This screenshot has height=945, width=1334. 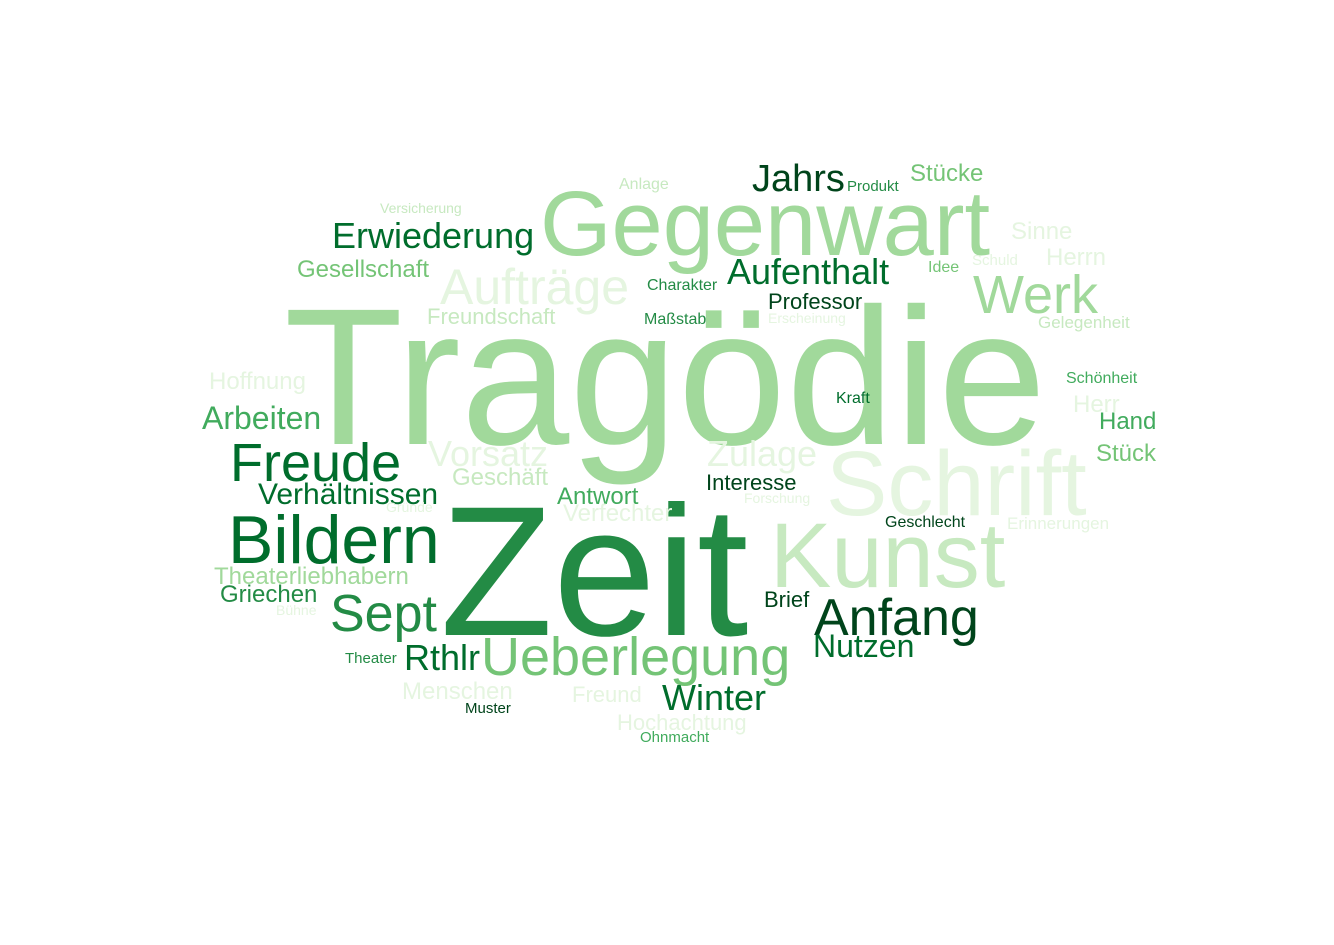 What do you see at coordinates (500, 477) in the screenshot?
I see `word-geschaeft: Geschäft` at bounding box center [500, 477].